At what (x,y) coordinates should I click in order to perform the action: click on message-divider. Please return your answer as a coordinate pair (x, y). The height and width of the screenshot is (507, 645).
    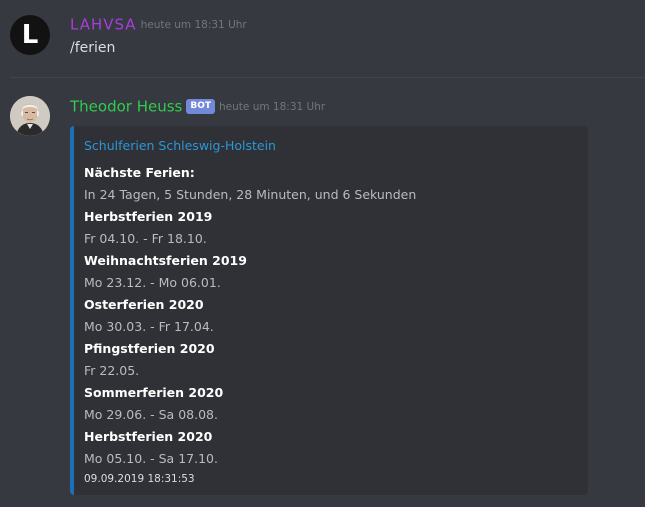
    Looking at the image, I should click on (327, 77).